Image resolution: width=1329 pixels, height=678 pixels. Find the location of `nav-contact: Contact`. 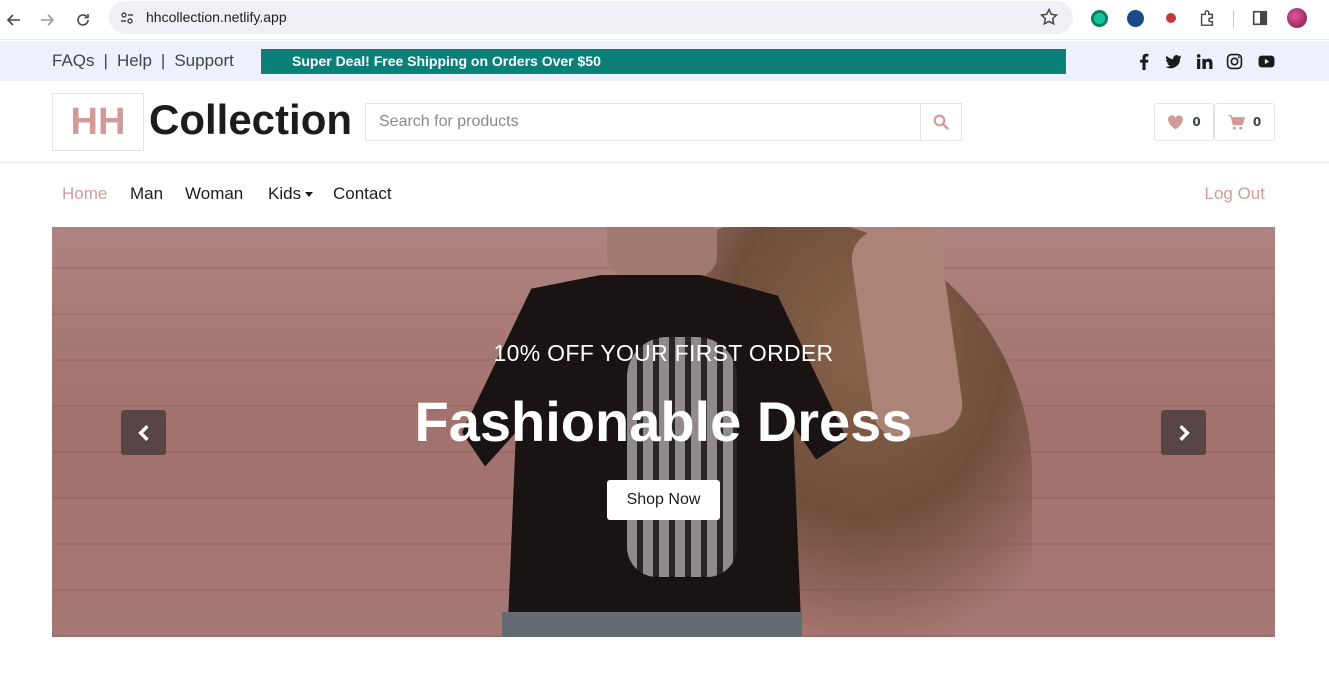

nav-contact: Contact is located at coordinates (362, 194).